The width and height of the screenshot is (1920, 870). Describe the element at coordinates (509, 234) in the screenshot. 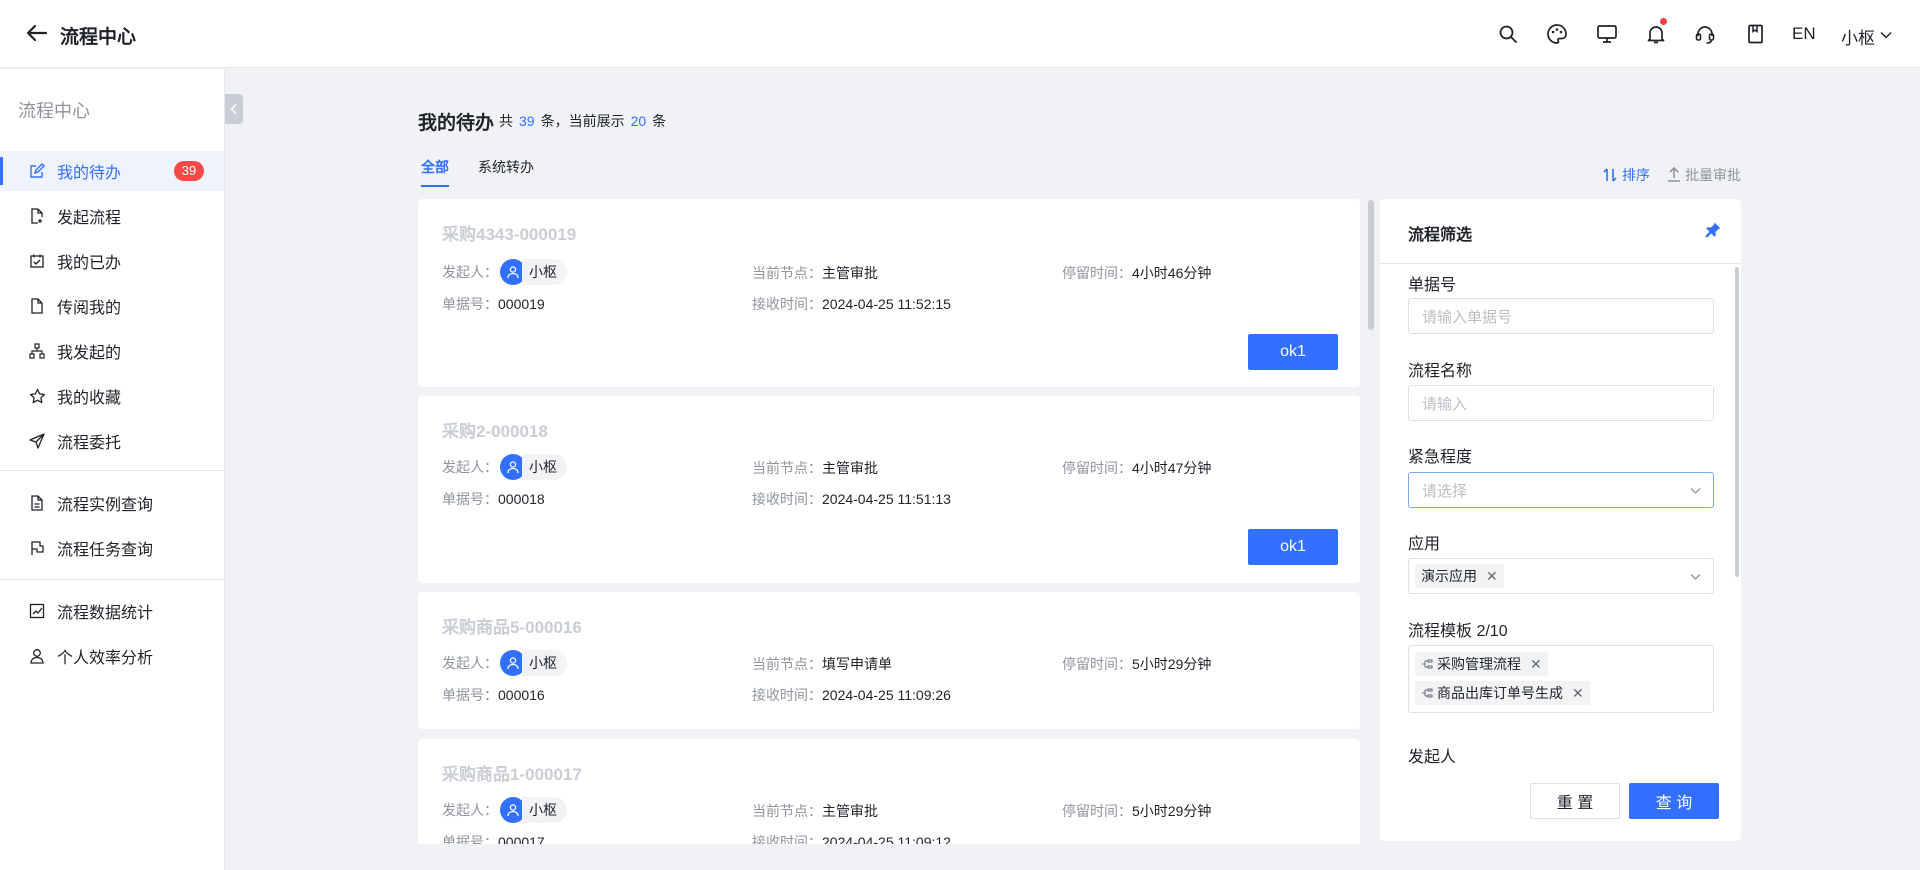

I see `card-title: 采购4343-000019` at that location.